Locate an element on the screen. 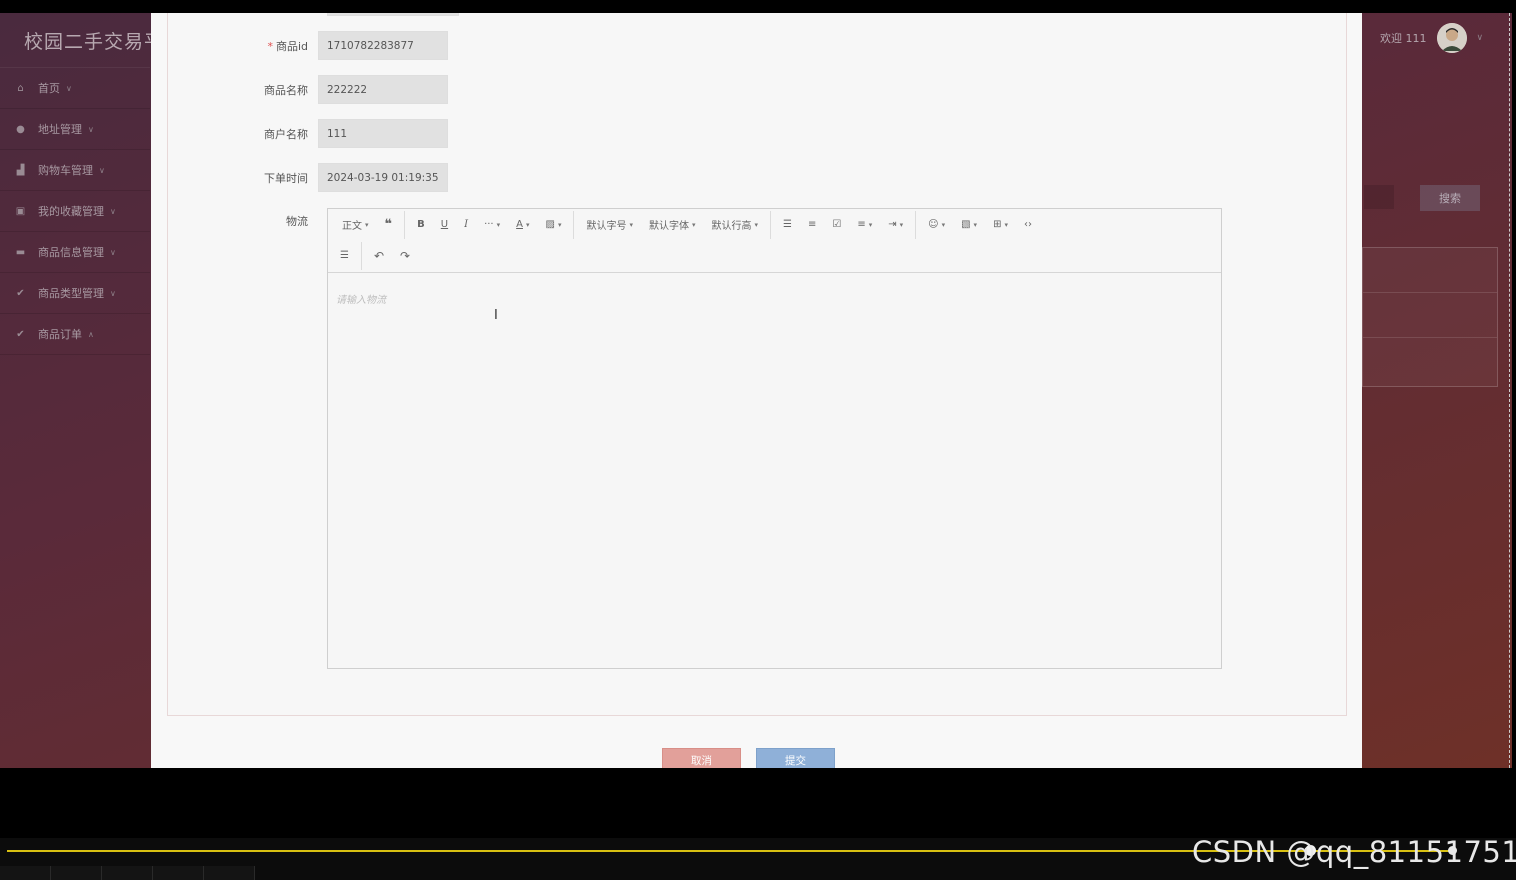  sidebar-item-label: 商品类型管理 is located at coordinates (71, 293).